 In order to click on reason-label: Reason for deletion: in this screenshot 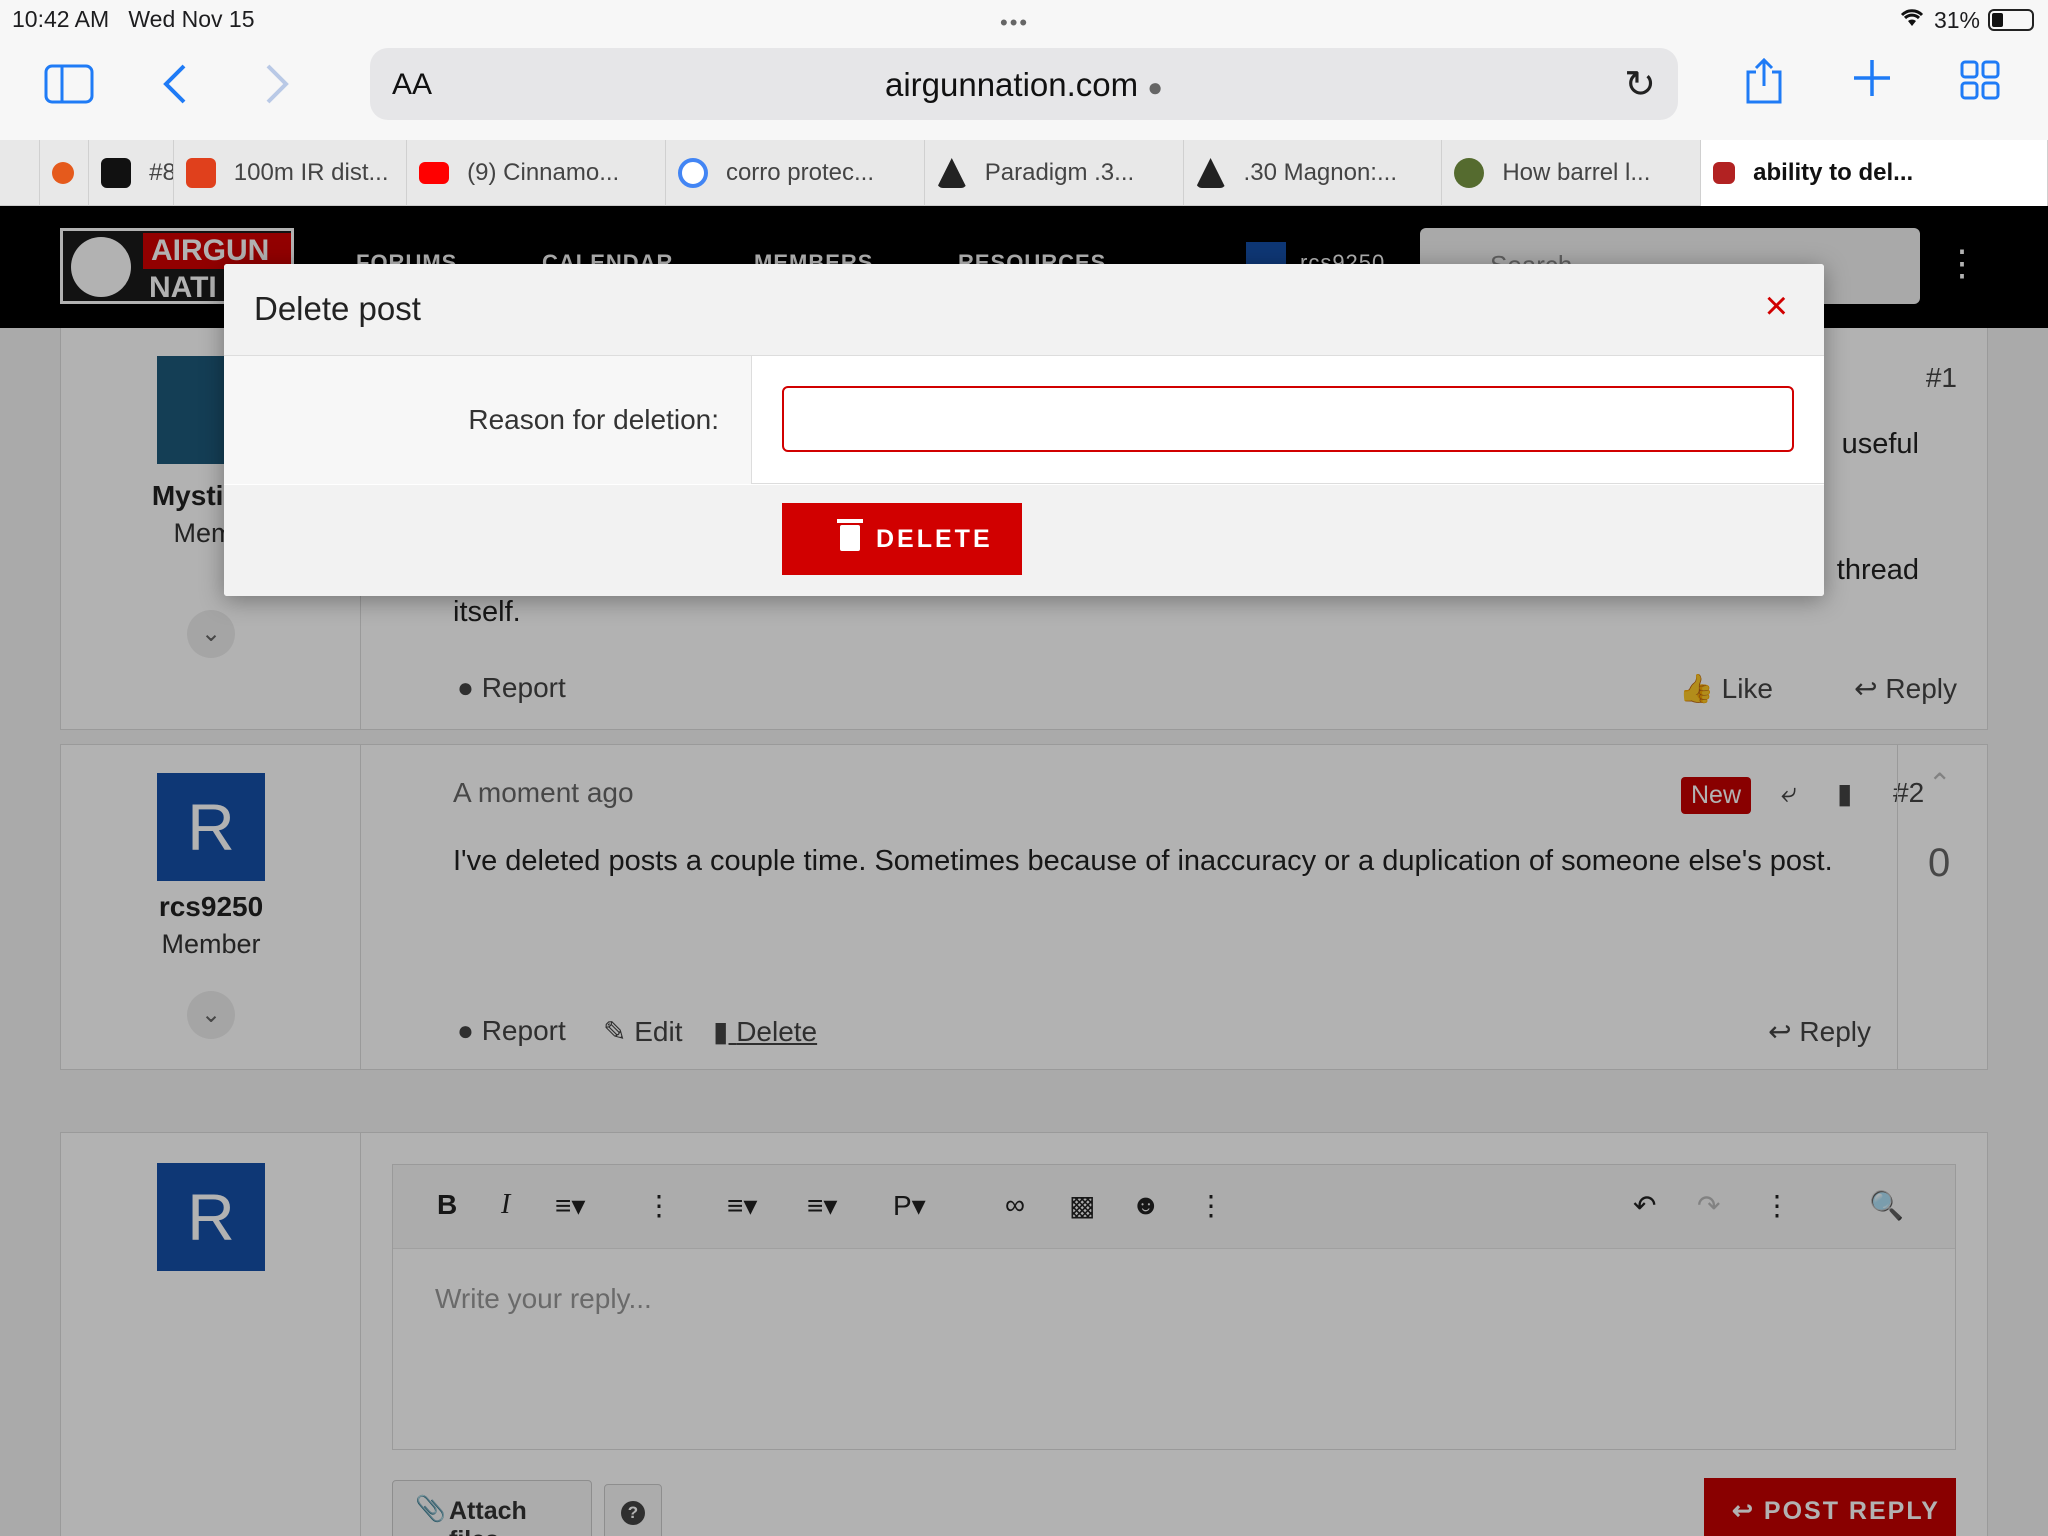, I will do `click(593, 419)`.